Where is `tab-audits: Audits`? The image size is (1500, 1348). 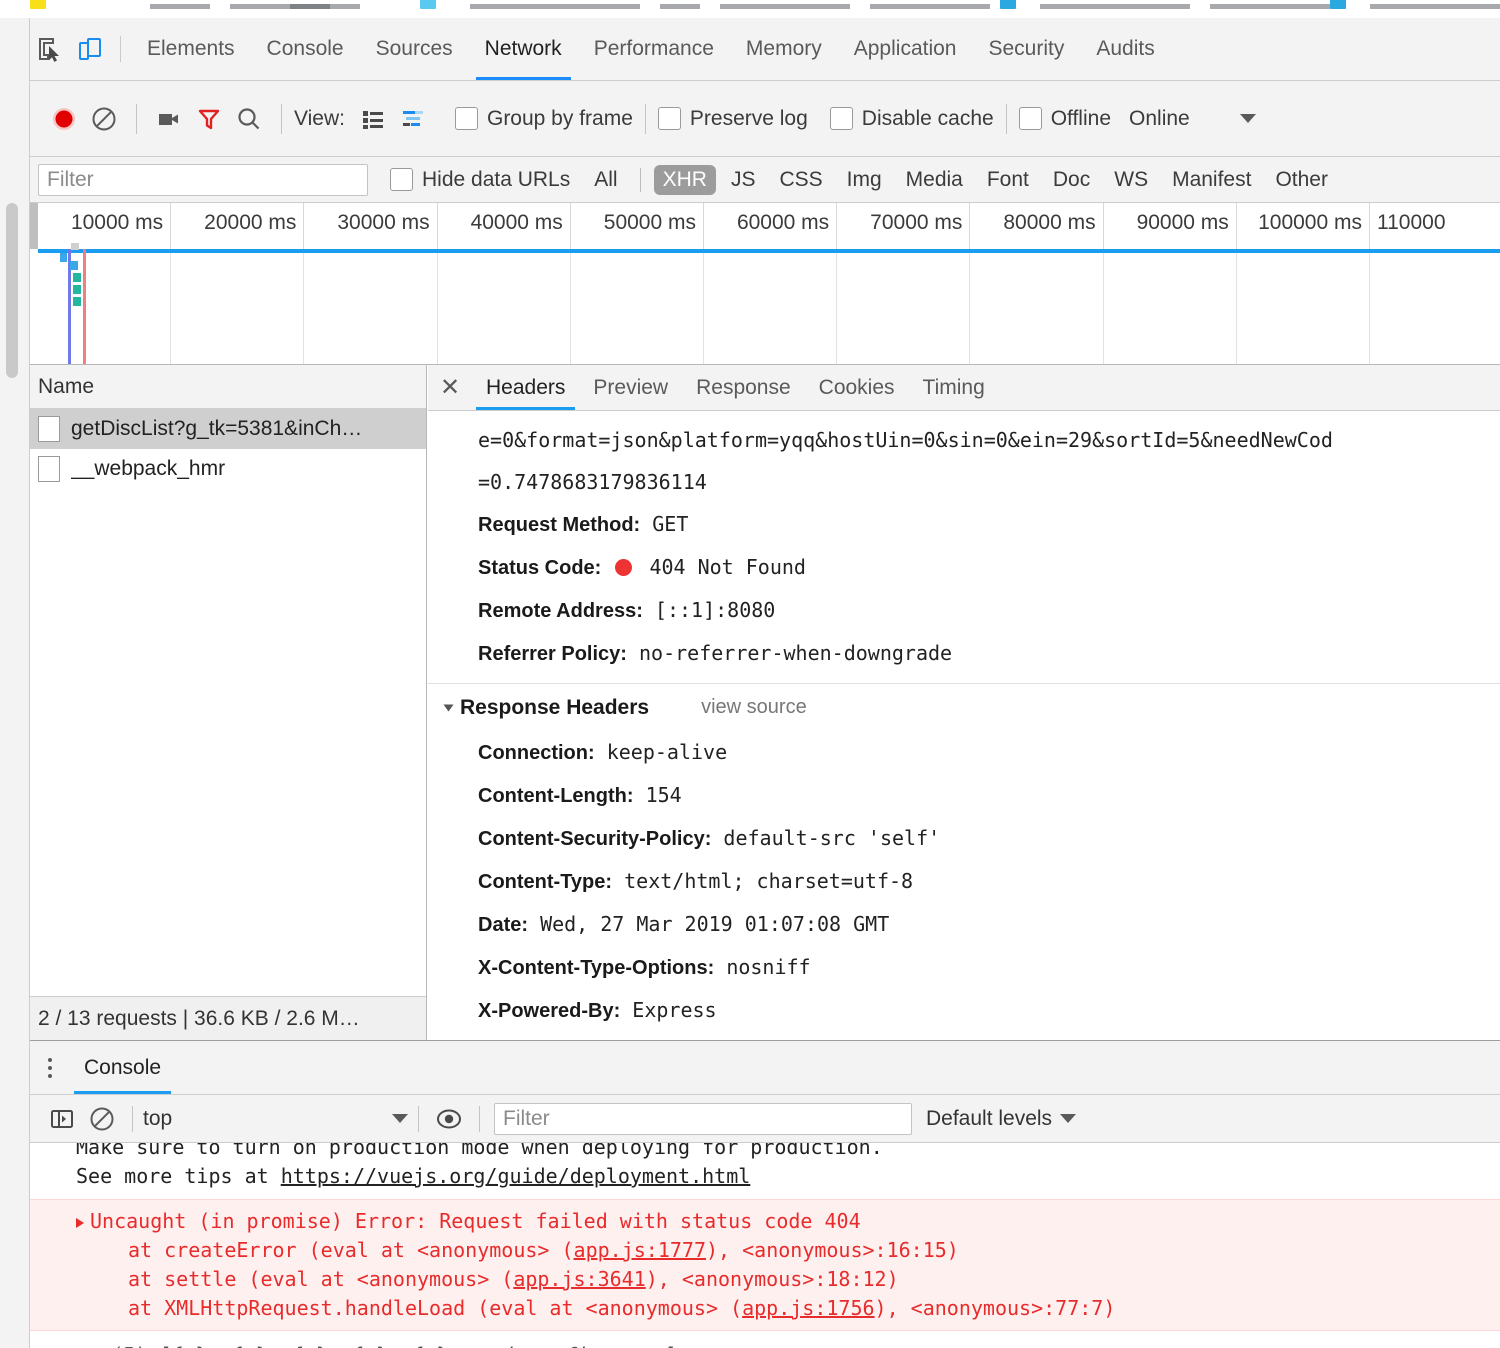 tab-audits: Audits is located at coordinates (1125, 49).